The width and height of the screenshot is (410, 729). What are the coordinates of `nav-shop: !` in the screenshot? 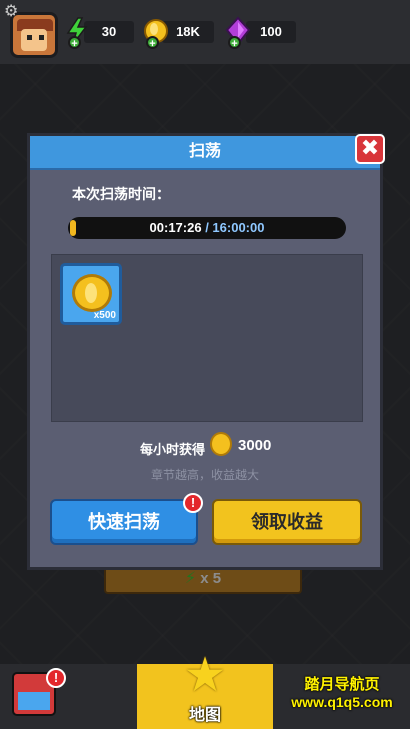 It's located at (34, 696).